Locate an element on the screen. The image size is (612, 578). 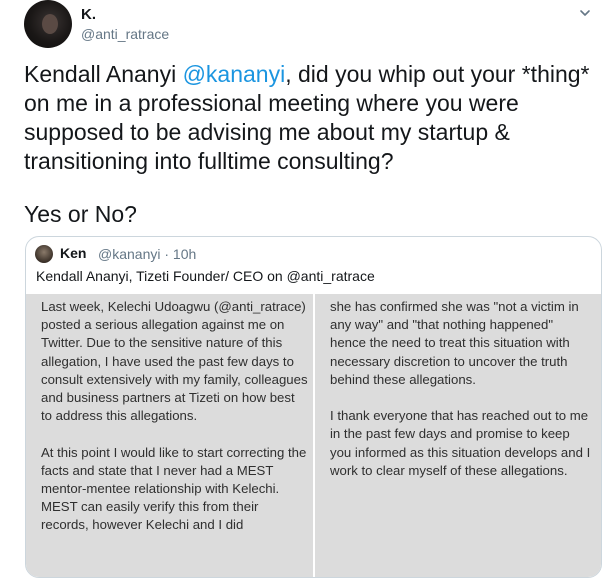
avatar is located at coordinates (48, 24).